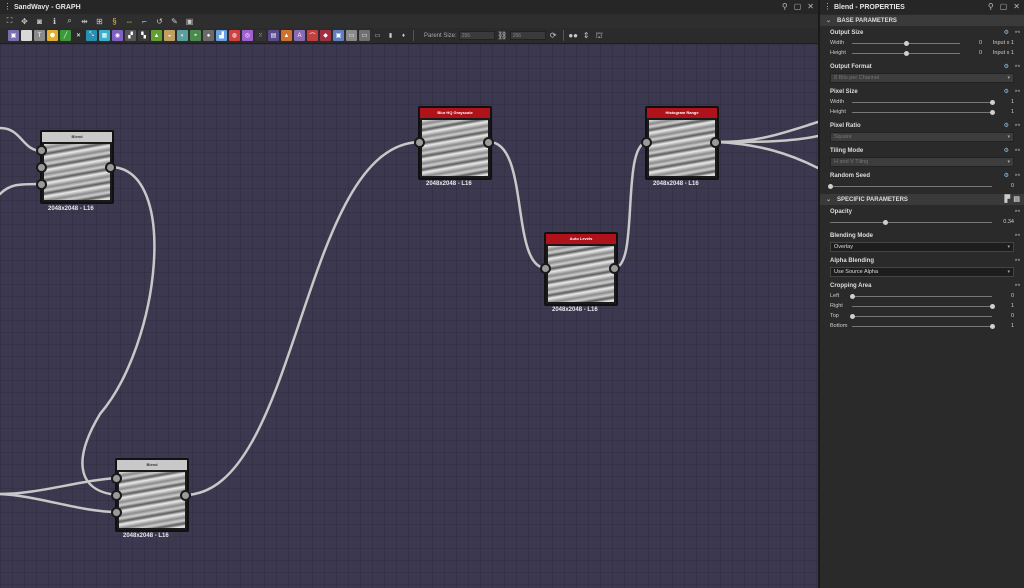 This screenshot has height=588, width=1024. I want to click on node-blend-1: Blend, so click(77, 167).